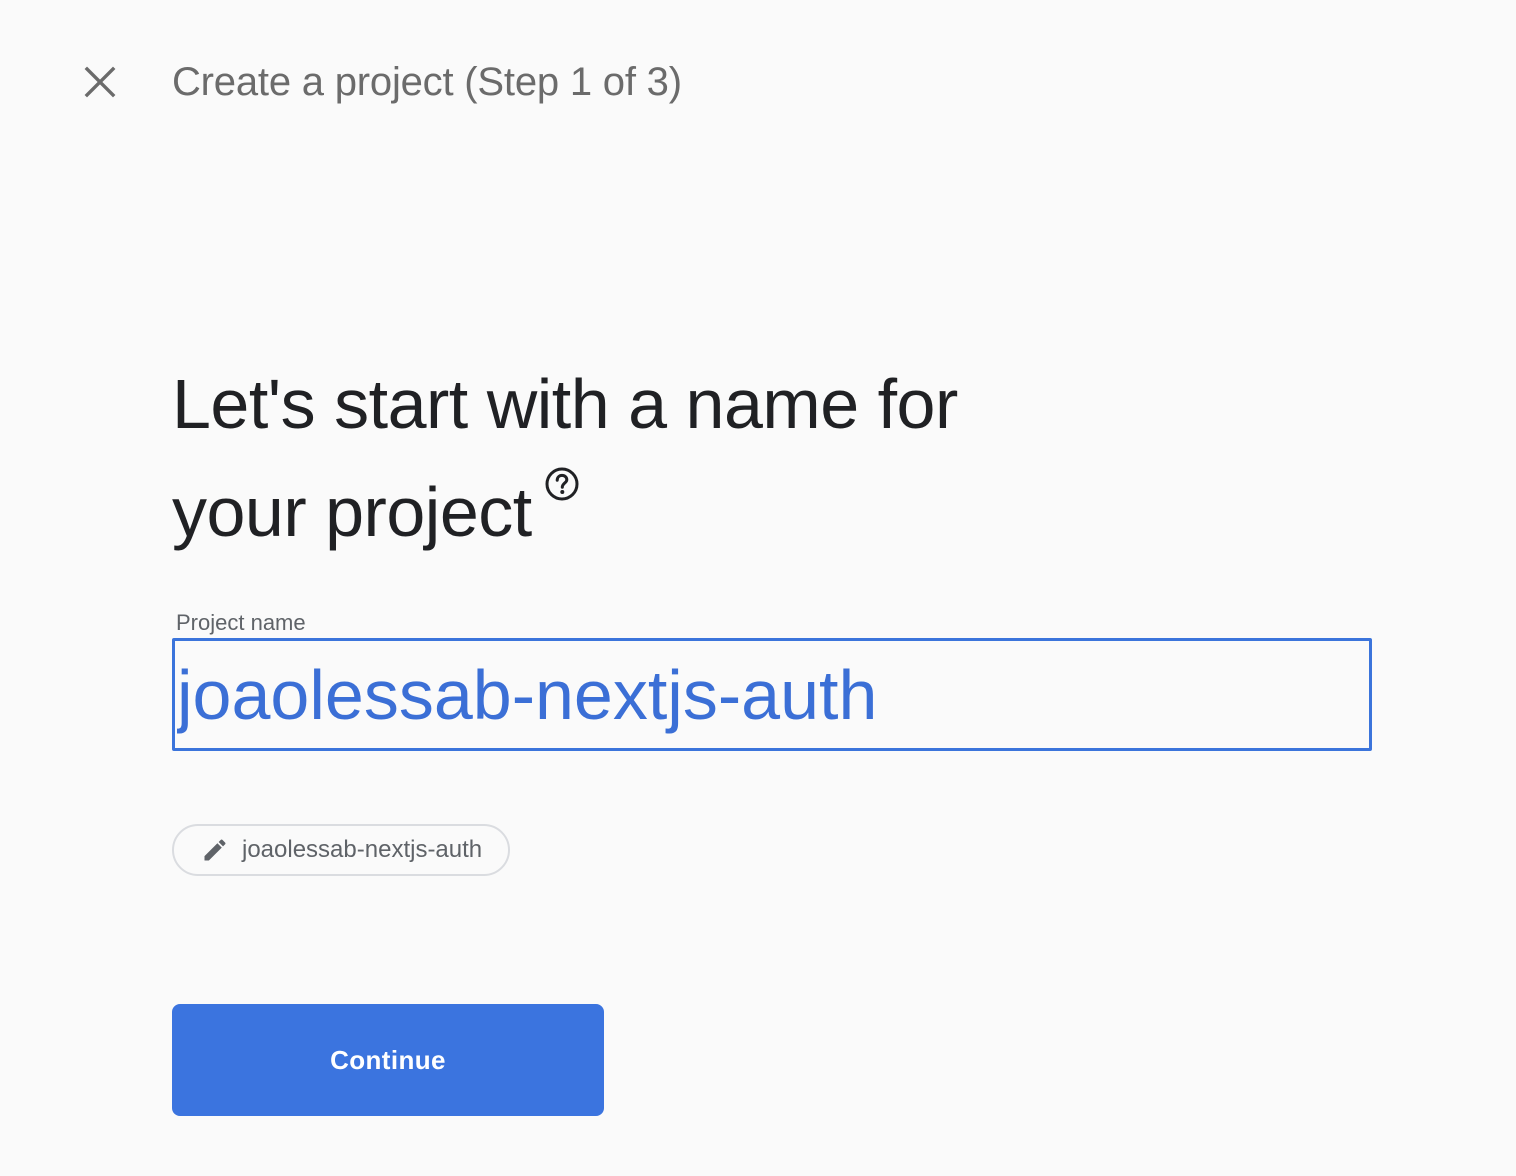 This screenshot has width=1516, height=1176. I want to click on close-icon, so click(100, 82).